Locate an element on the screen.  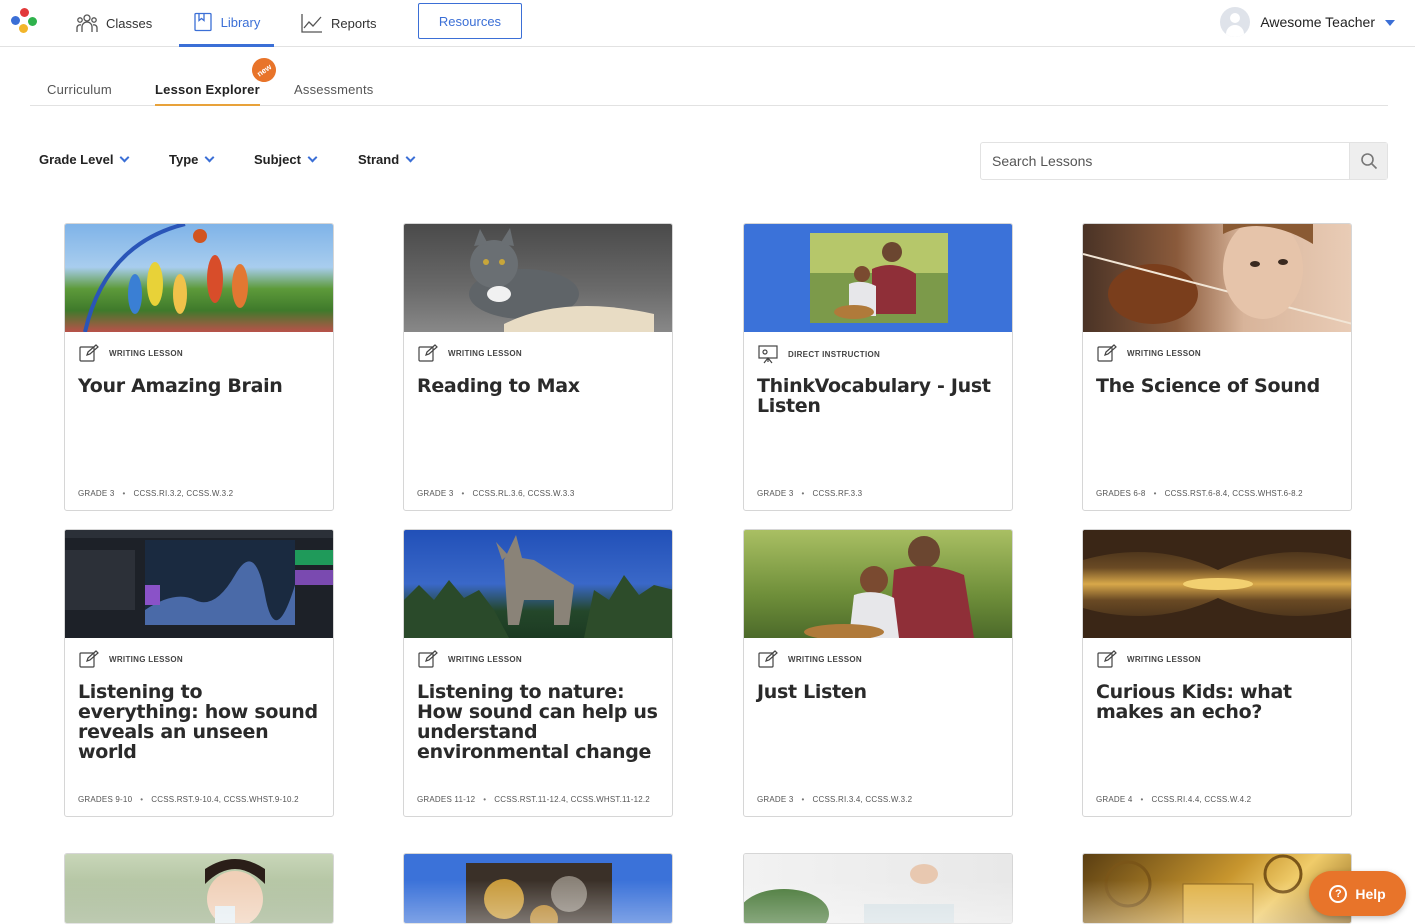
filter-grade-level: Grade Level is located at coordinates (84, 159).